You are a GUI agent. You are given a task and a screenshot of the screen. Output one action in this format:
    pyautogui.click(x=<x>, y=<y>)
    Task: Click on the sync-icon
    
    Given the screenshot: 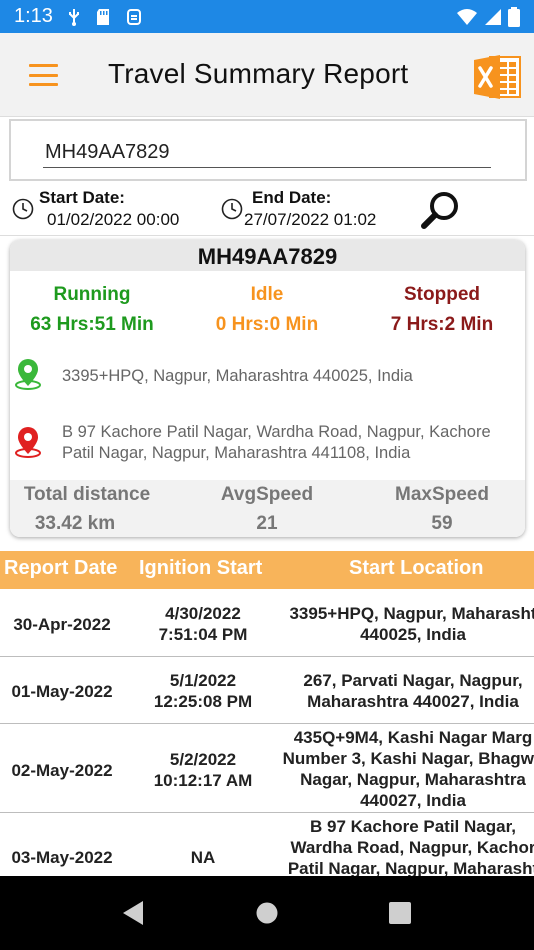 What is the action you would take?
    pyautogui.click(x=133, y=16)
    